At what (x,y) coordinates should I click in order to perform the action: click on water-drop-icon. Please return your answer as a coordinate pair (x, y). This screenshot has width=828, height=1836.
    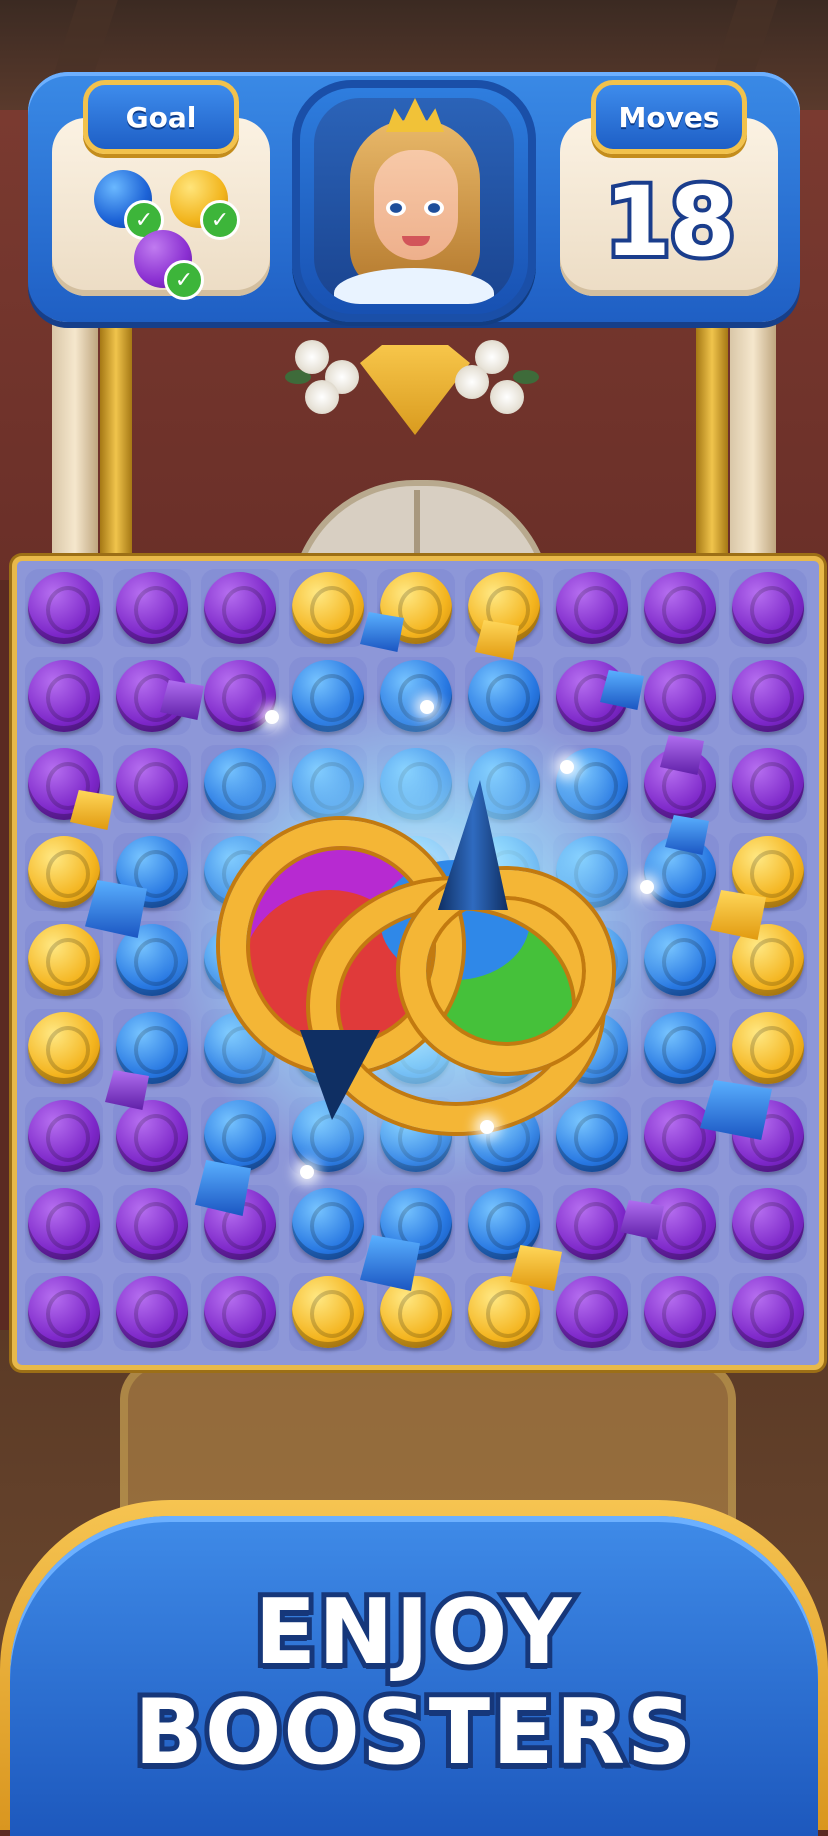
    Looking at the image, I should click on (328, 1224).